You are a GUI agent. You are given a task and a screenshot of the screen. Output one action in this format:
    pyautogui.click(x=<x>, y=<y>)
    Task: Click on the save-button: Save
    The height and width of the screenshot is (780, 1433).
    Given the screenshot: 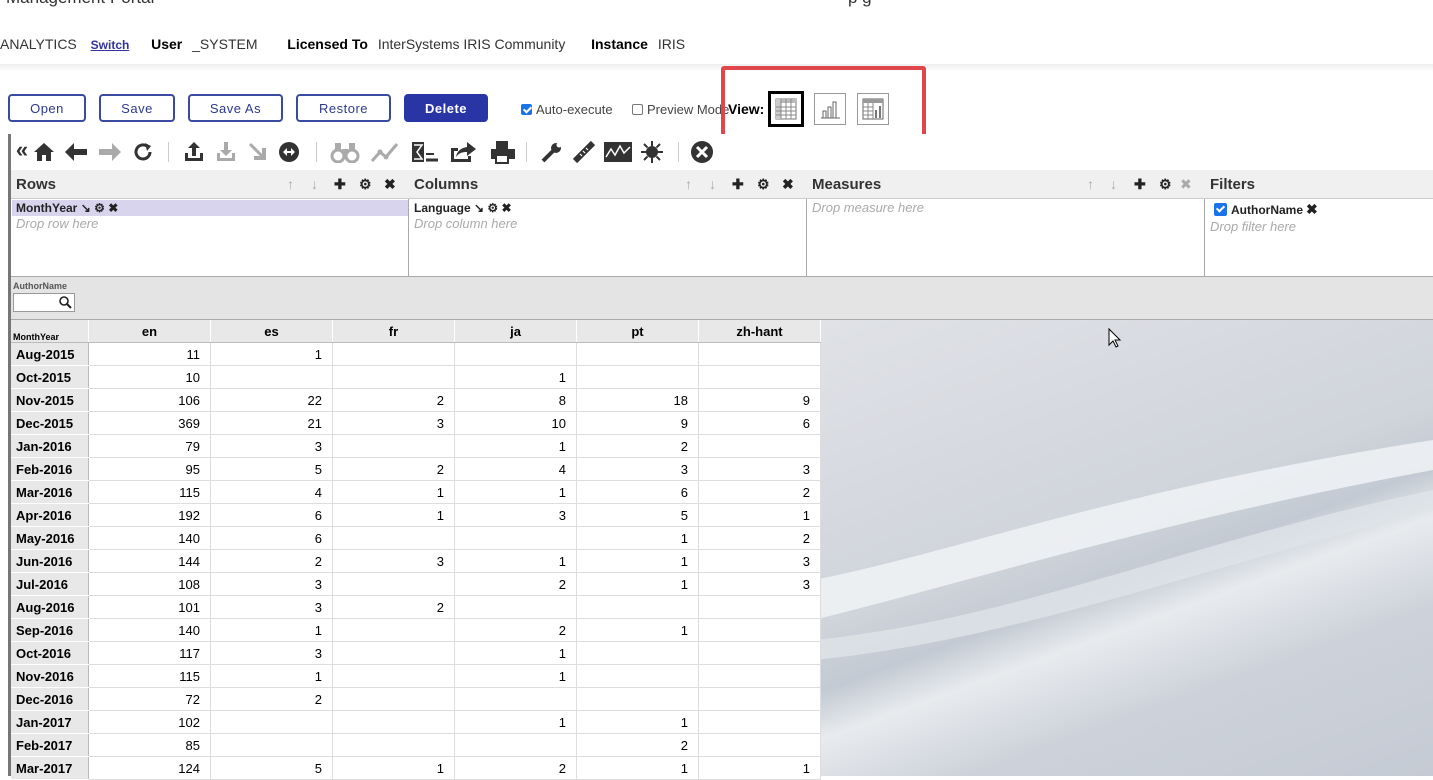 What is the action you would take?
    pyautogui.click(x=137, y=108)
    